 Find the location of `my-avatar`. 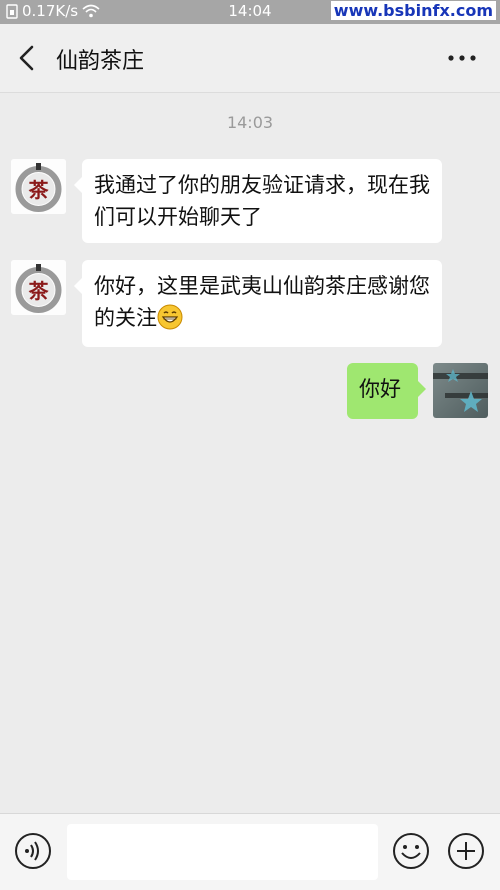

my-avatar is located at coordinates (460, 390).